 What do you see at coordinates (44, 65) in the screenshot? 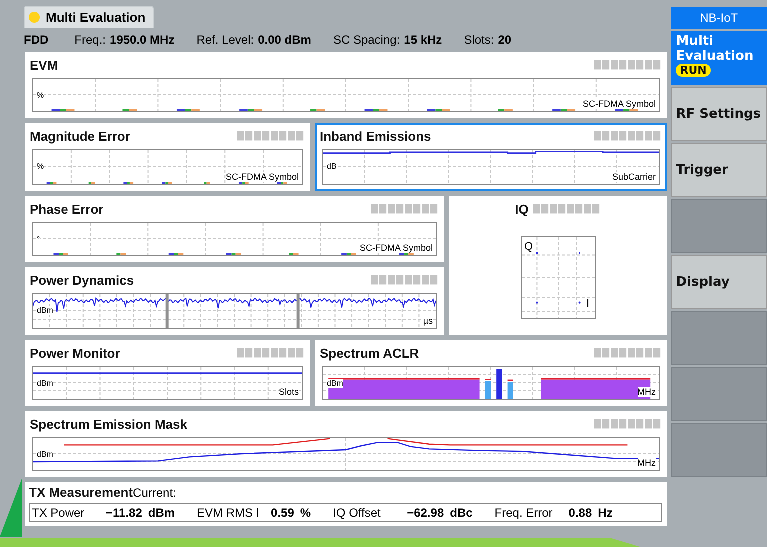
I see `panel-title: EVM` at bounding box center [44, 65].